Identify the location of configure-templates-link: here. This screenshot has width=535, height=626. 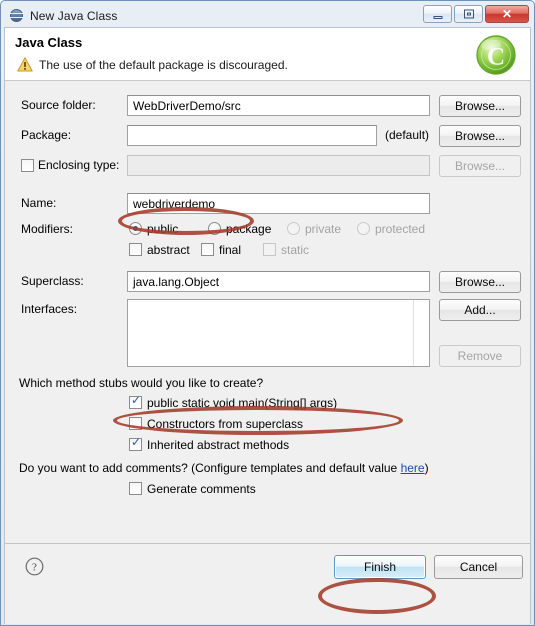
(413, 468).